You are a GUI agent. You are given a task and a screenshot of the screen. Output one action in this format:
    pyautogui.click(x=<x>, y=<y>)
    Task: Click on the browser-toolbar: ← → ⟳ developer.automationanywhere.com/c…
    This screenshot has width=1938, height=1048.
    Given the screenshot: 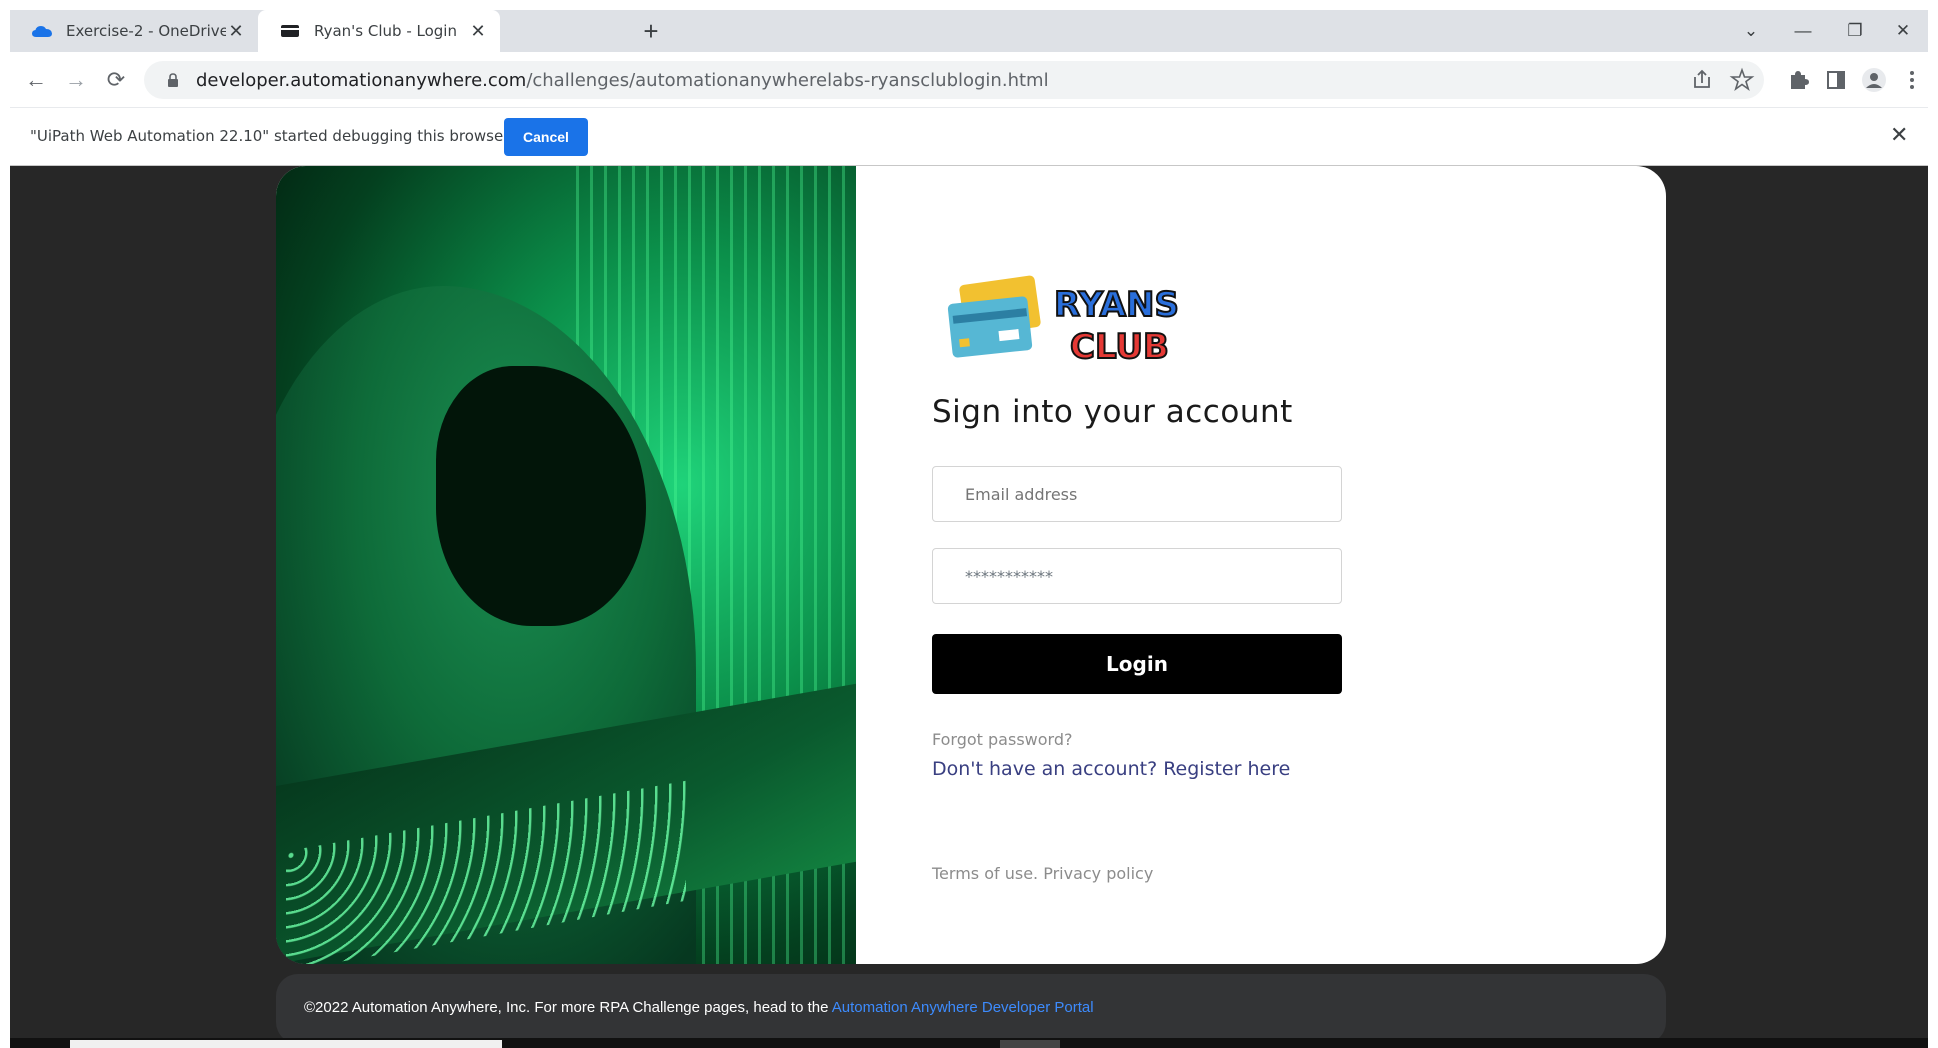 What is the action you would take?
    pyautogui.click(x=969, y=80)
    